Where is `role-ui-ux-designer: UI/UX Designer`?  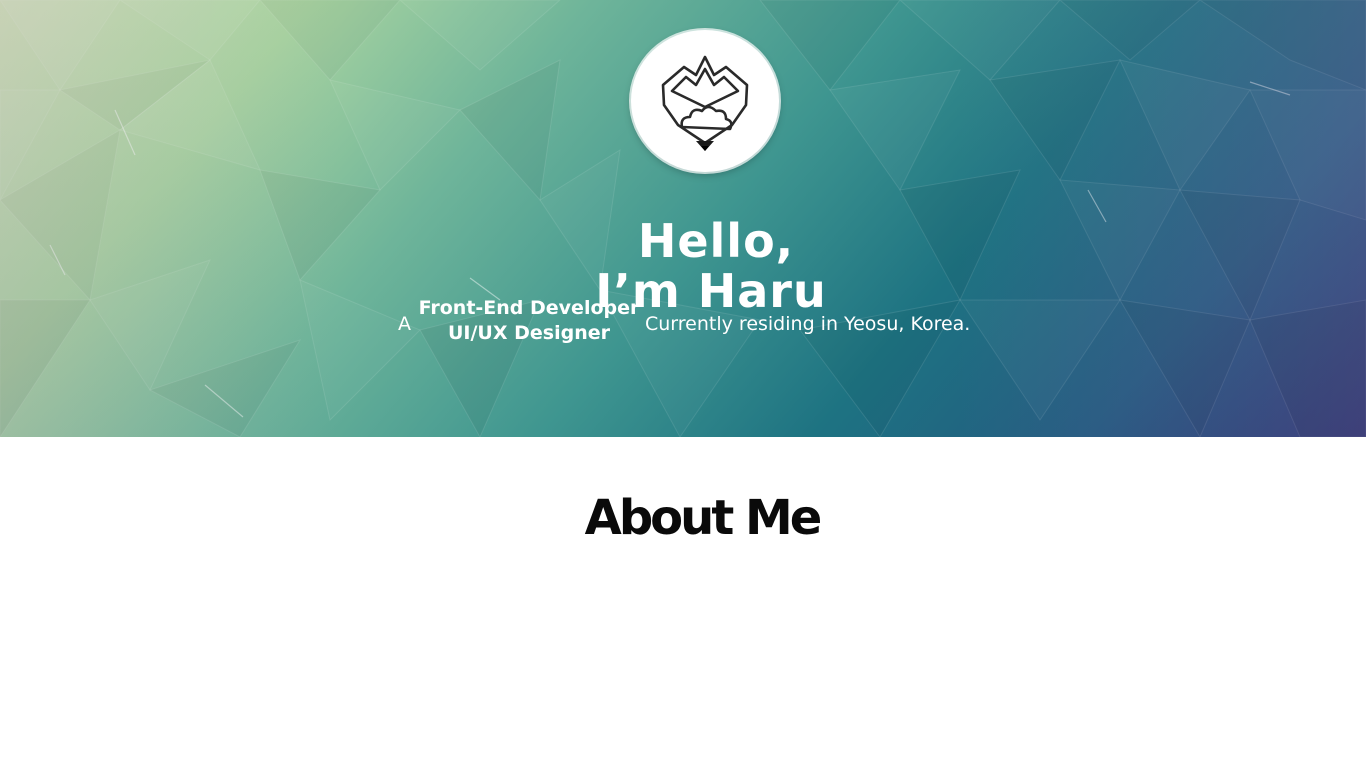 role-ui-ux-designer: UI/UX Designer is located at coordinates (529, 333).